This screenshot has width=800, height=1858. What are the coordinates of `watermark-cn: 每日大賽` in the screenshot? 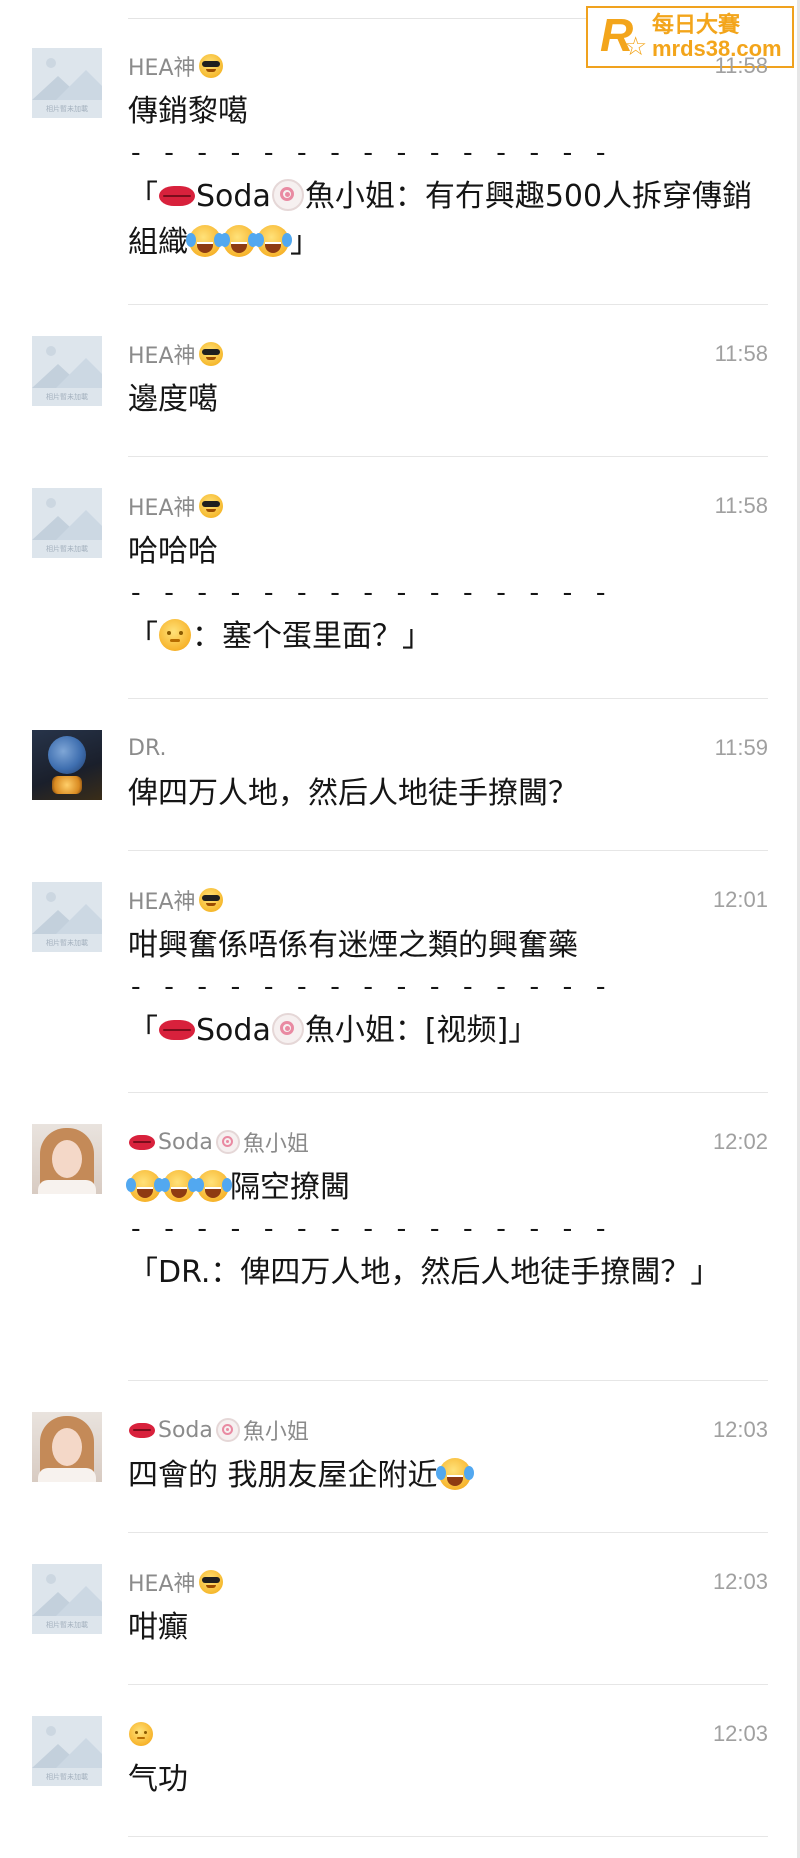 It's located at (696, 25).